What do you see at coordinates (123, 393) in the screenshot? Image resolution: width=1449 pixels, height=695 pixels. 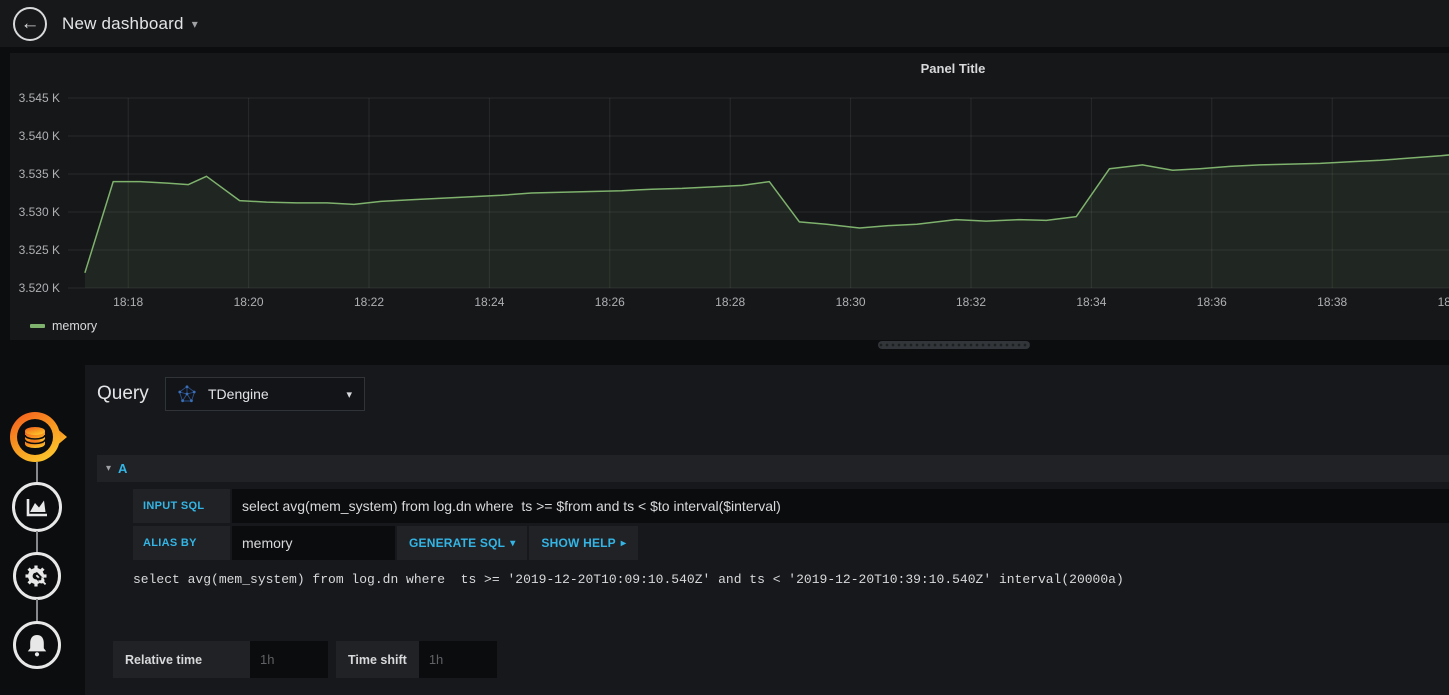 I see `query-section-label: Query` at bounding box center [123, 393].